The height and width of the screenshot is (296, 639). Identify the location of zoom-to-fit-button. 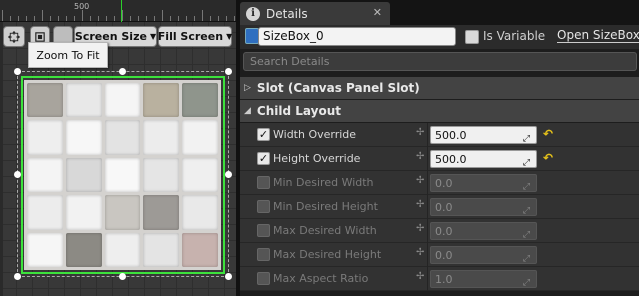
(14, 36).